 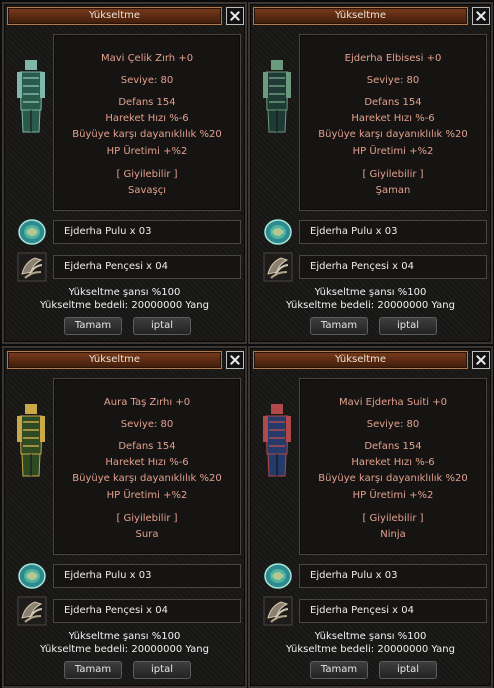 What do you see at coordinates (146, 190) in the screenshot?
I see `class-label: Savaşçı` at bounding box center [146, 190].